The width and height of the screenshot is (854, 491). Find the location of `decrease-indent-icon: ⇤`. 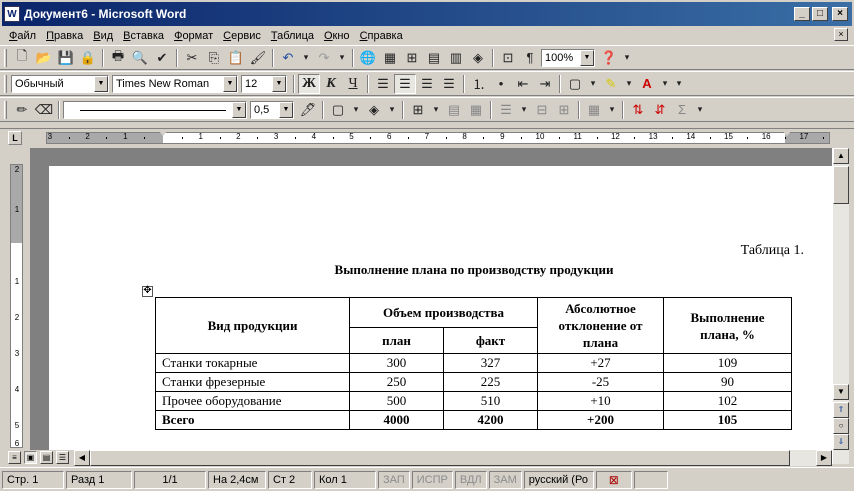

decrease-indent-icon: ⇤ is located at coordinates (523, 84).